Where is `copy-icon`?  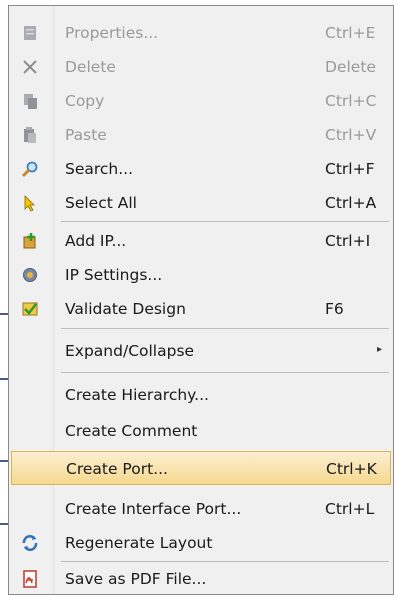
copy-icon is located at coordinates (30, 101).